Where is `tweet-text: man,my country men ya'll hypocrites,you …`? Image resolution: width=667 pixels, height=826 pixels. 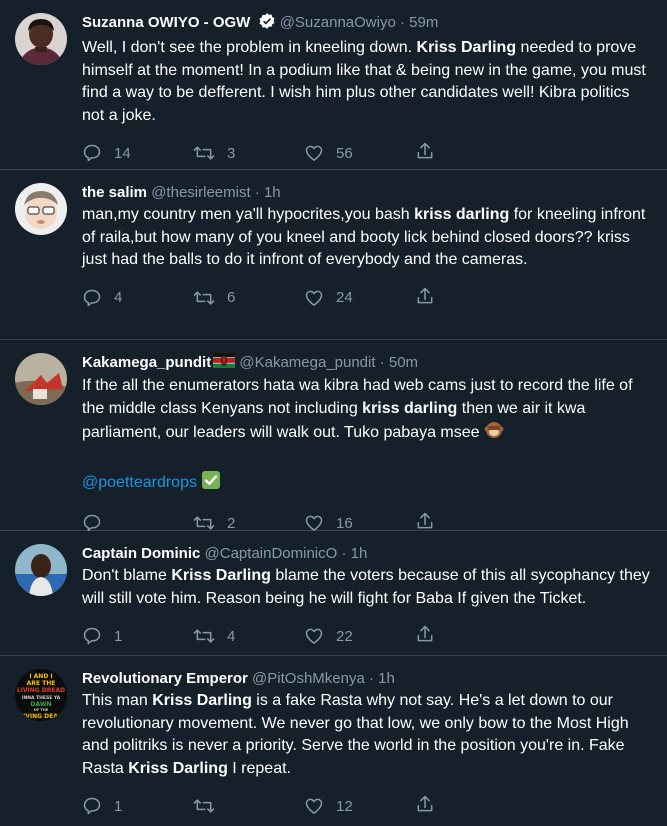 tweet-text: man,my country men ya'll hypocrites,you … is located at coordinates (368, 238).